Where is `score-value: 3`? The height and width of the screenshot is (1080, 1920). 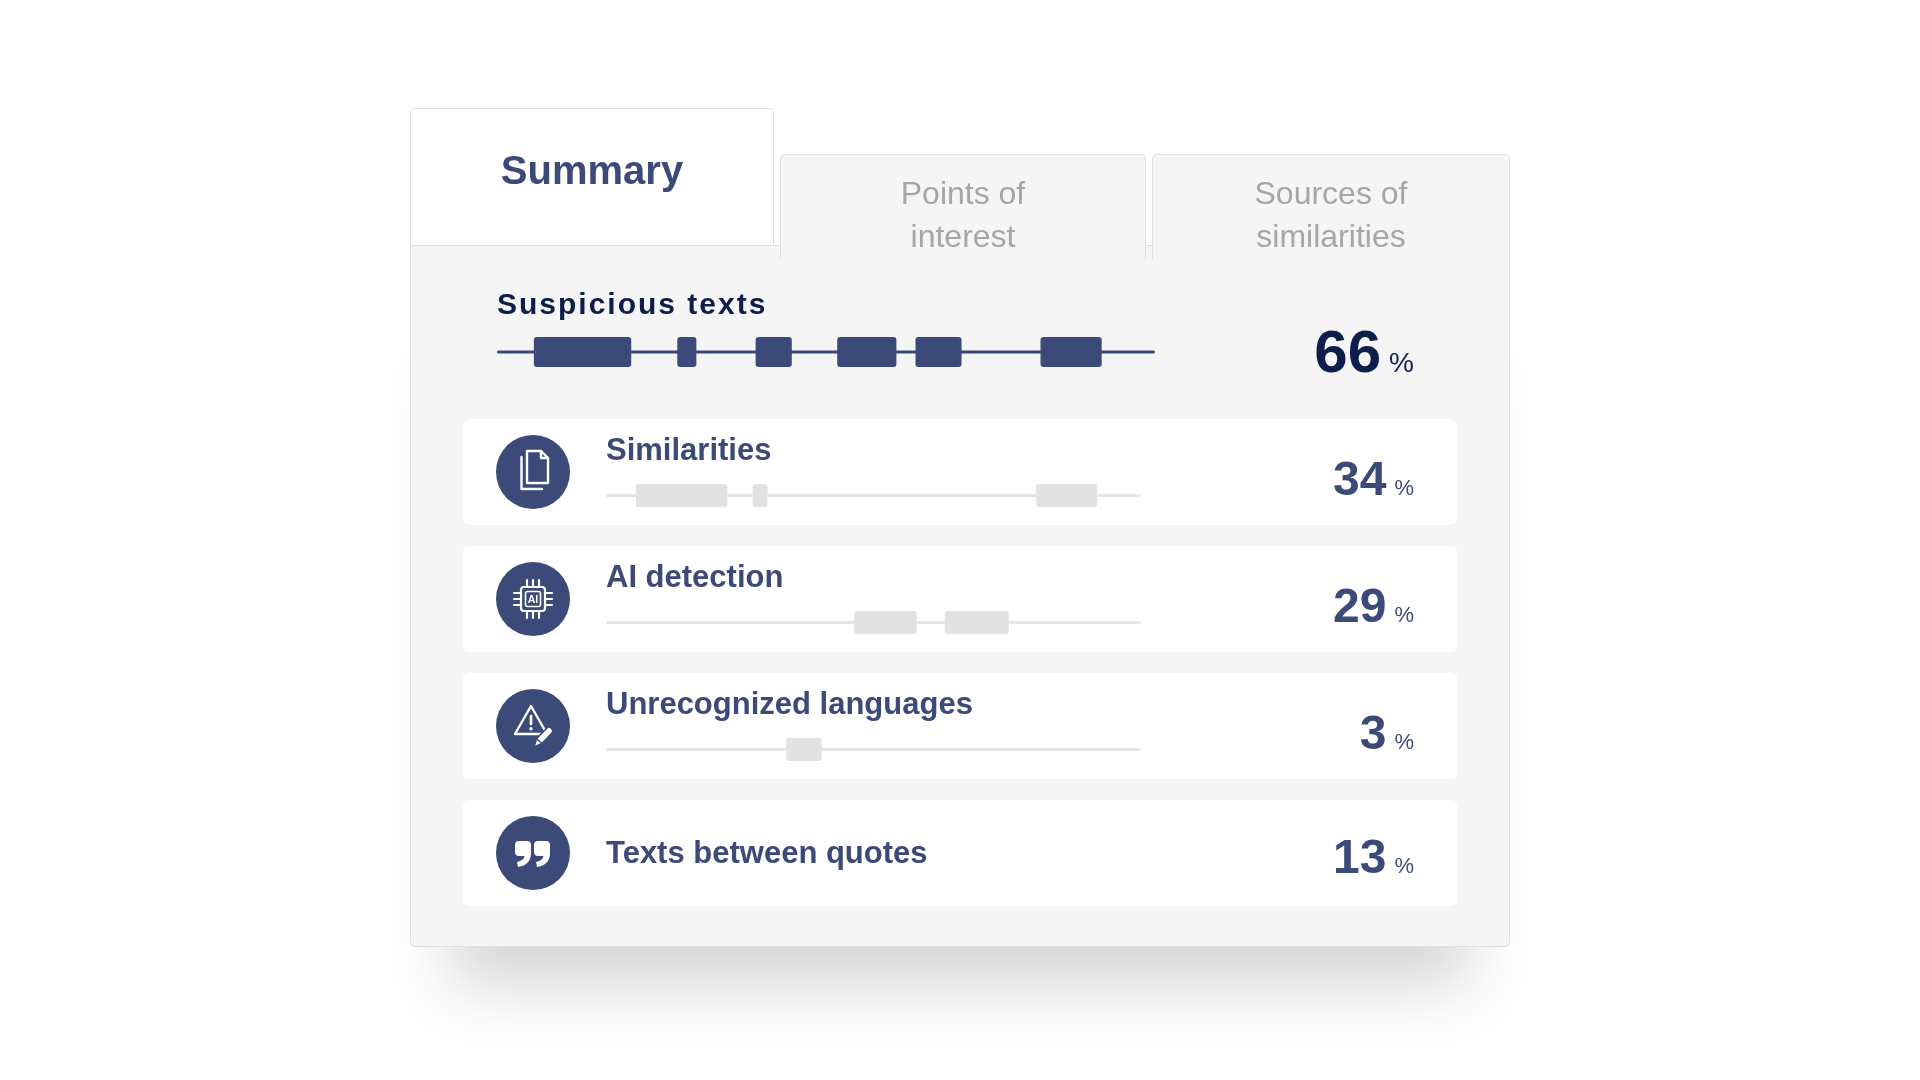
score-value: 3 is located at coordinates (1373, 733).